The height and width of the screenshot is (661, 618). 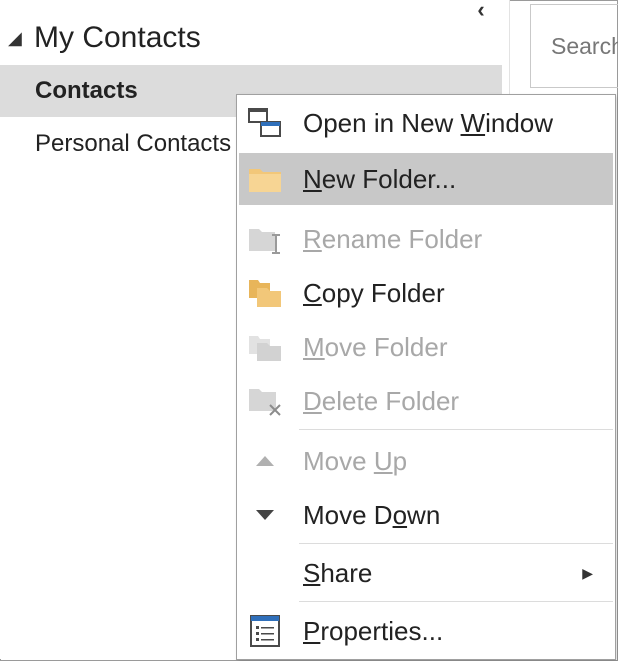 What do you see at coordinates (393, 238) in the screenshot?
I see `menu-item-label: Rename Folder` at bounding box center [393, 238].